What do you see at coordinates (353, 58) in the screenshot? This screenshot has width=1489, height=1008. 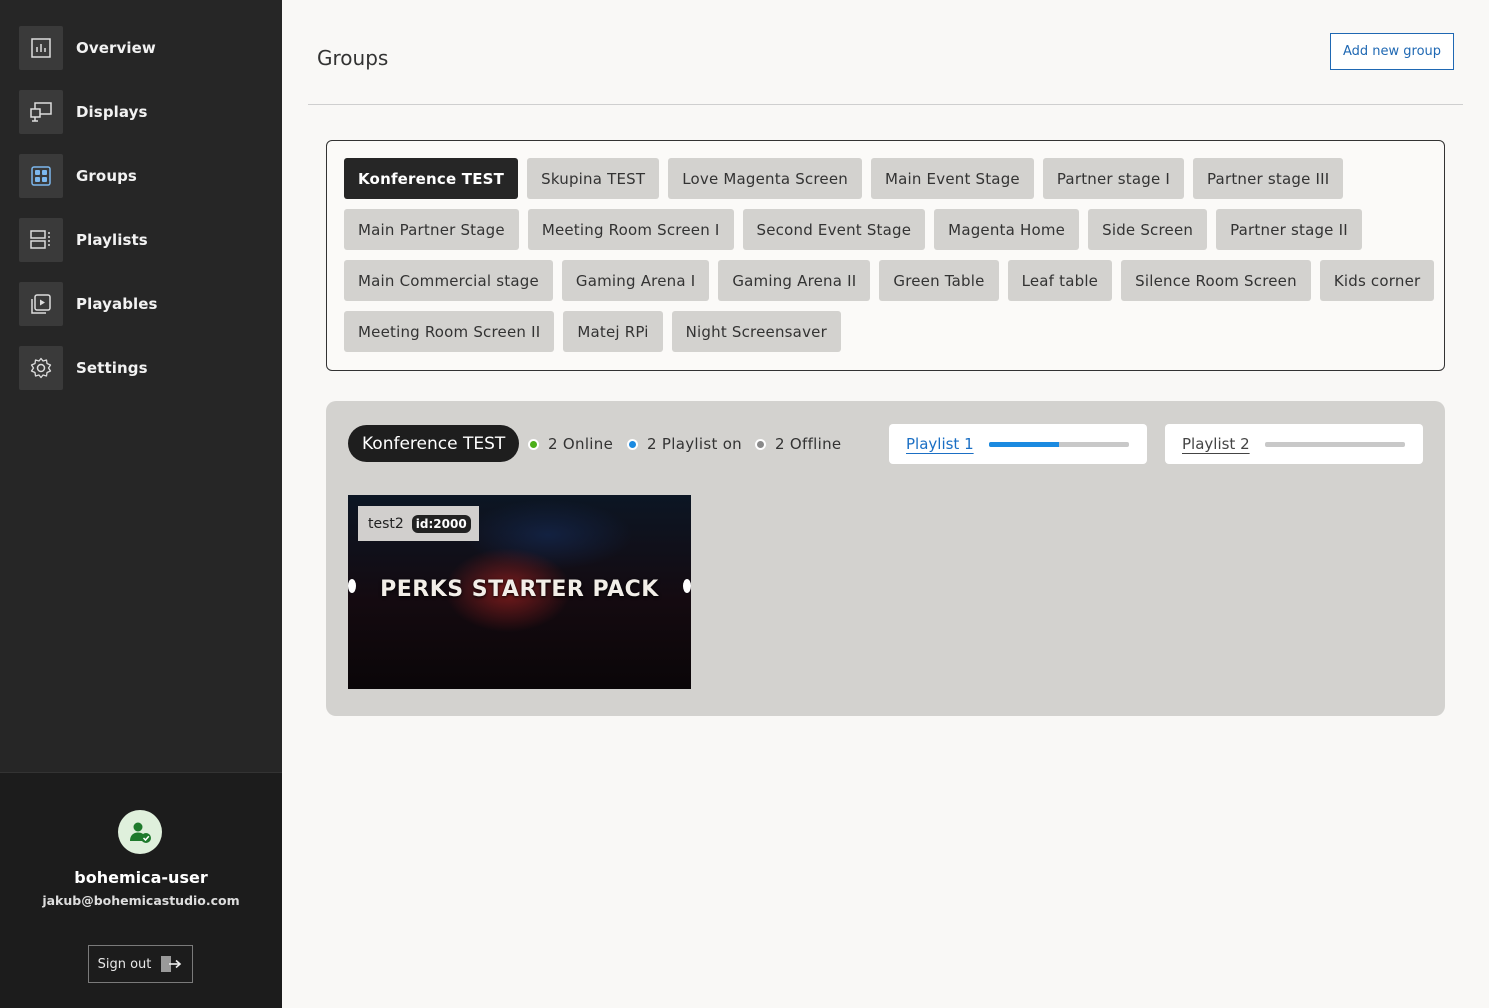 I see `page-title: Groups` at bounding box center [353, 58].